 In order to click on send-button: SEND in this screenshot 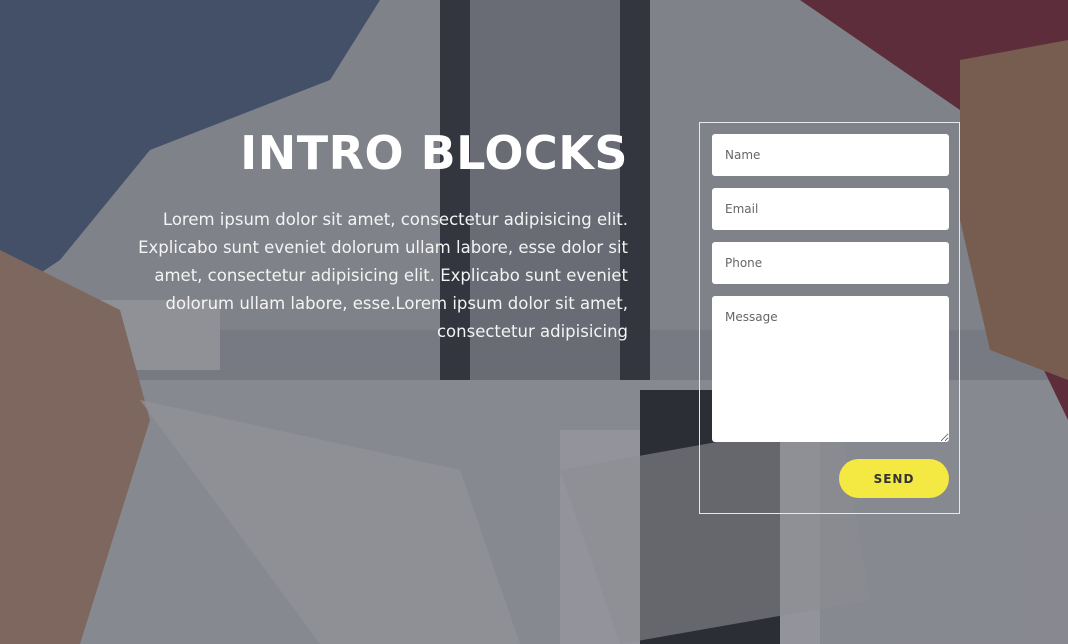, I will do `click(894, 478)`.